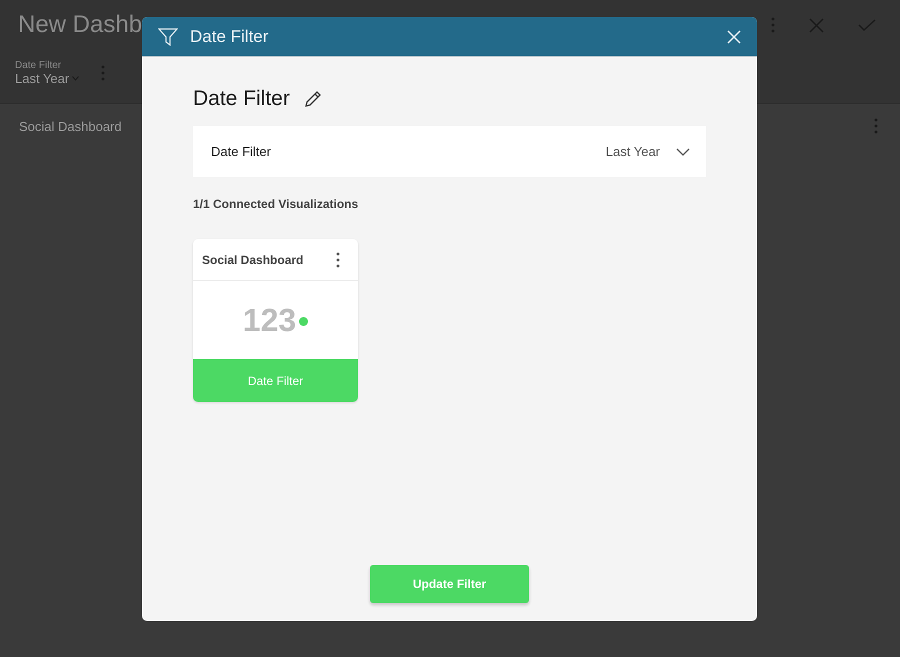 This screenshot has width=900, height=657. What do you see at coordinates (38, 65) in the screenshot?
I see `filter-label: Date Filter` at bounding box center [38, 65].